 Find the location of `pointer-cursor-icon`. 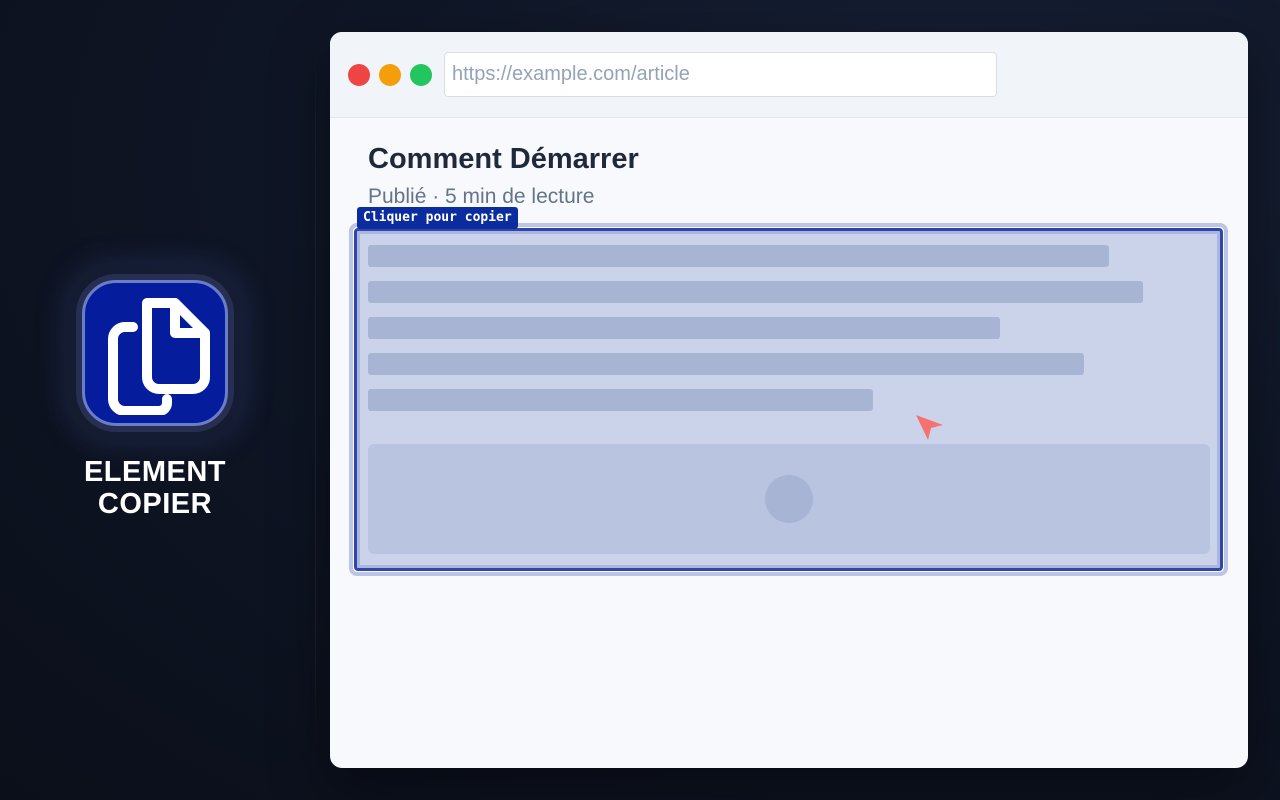

pointer-cursor-icon is located at coordinates (929, 427).